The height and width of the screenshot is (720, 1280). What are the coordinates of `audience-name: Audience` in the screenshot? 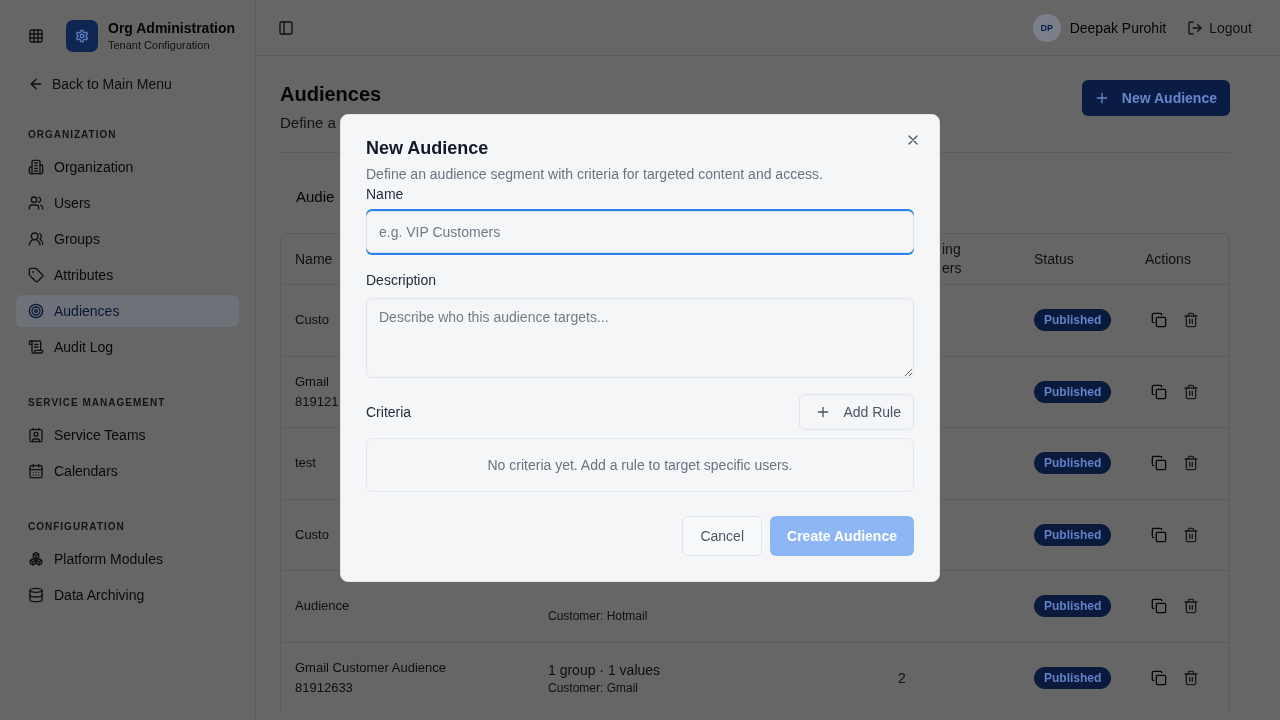 It's located at (322, 606).